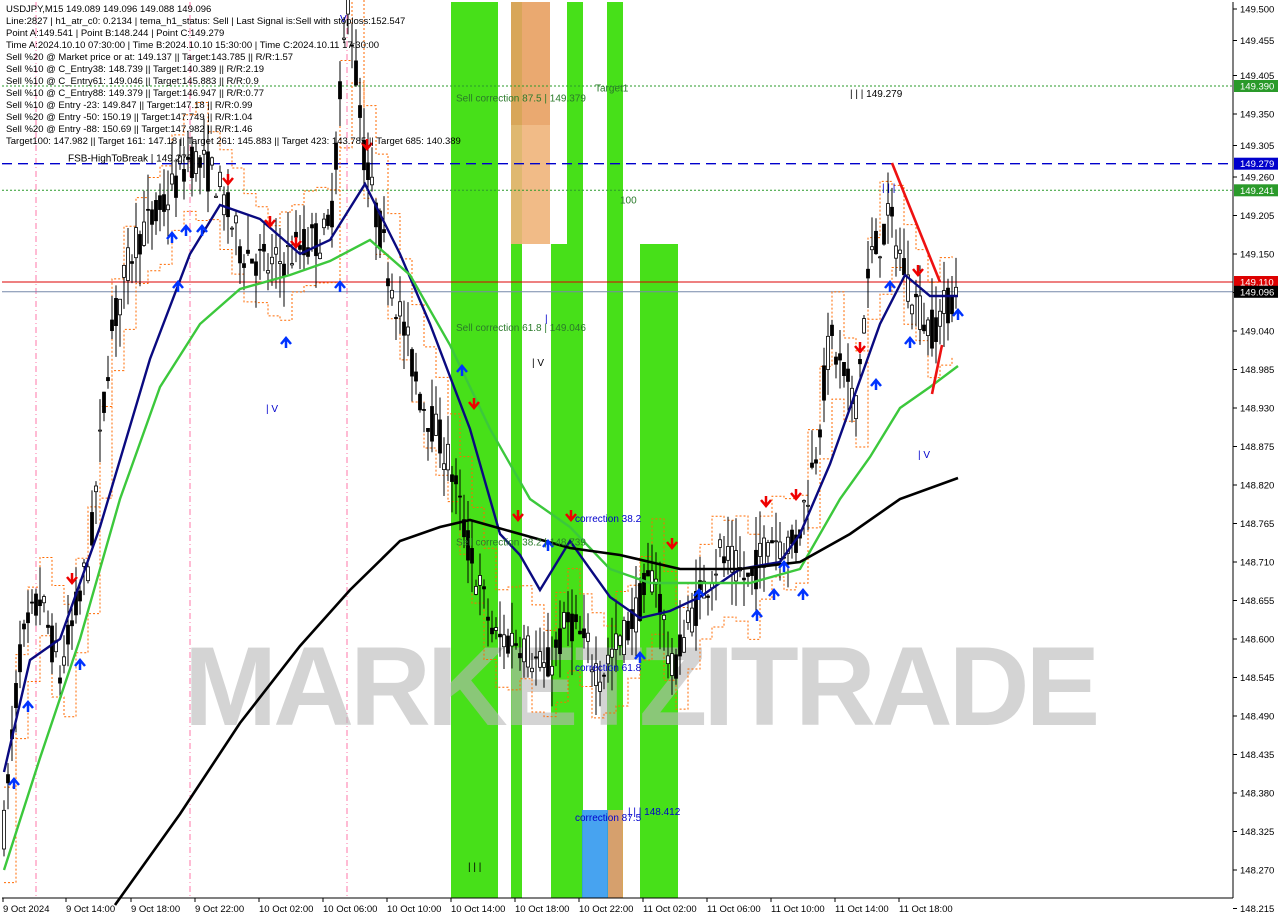 Image resolution: width=1280 pixels, height=920 pixels. I want to click on price-tag-label: 149.096, so click(1257, 292).